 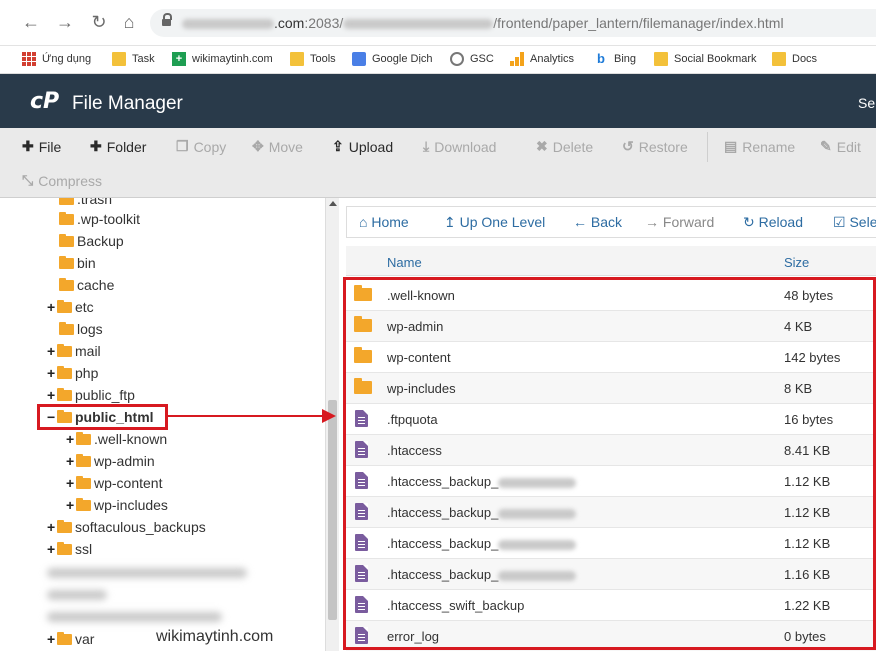 I want to click on new-file-button: ✚ File, so click(x=41, y=146).